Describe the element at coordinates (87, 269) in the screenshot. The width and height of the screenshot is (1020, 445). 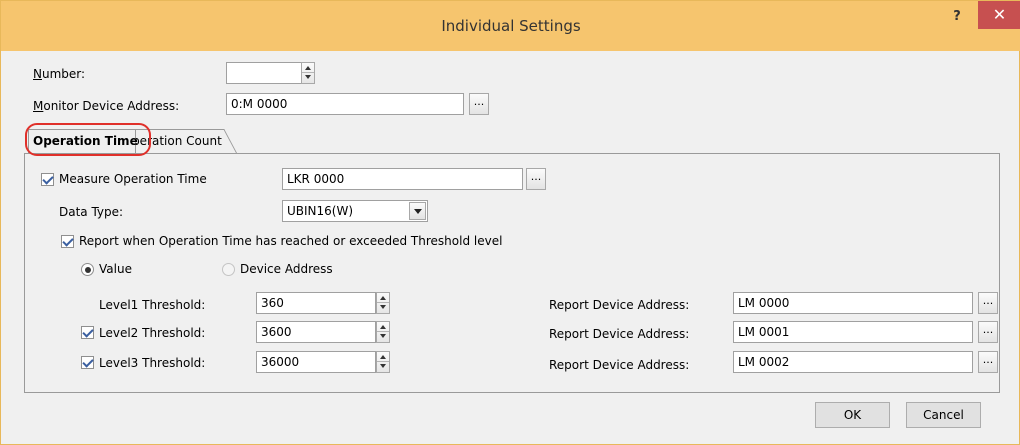
I see `radio-value` at that location.